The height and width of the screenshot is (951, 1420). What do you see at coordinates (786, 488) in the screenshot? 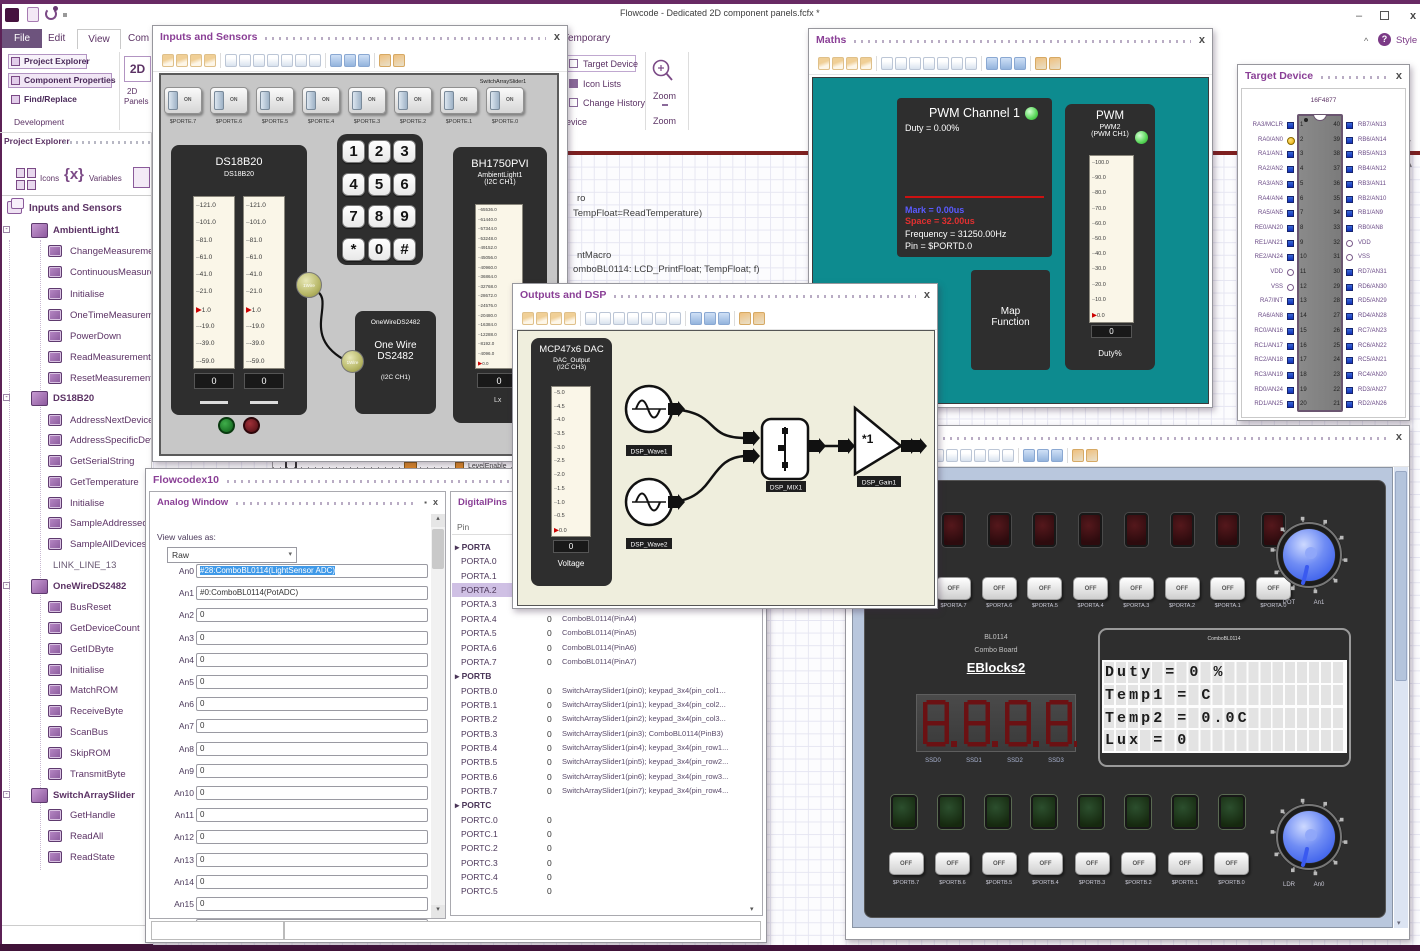
I see `svg-text: DSP_MIX1` at bounding box center [786, 488].